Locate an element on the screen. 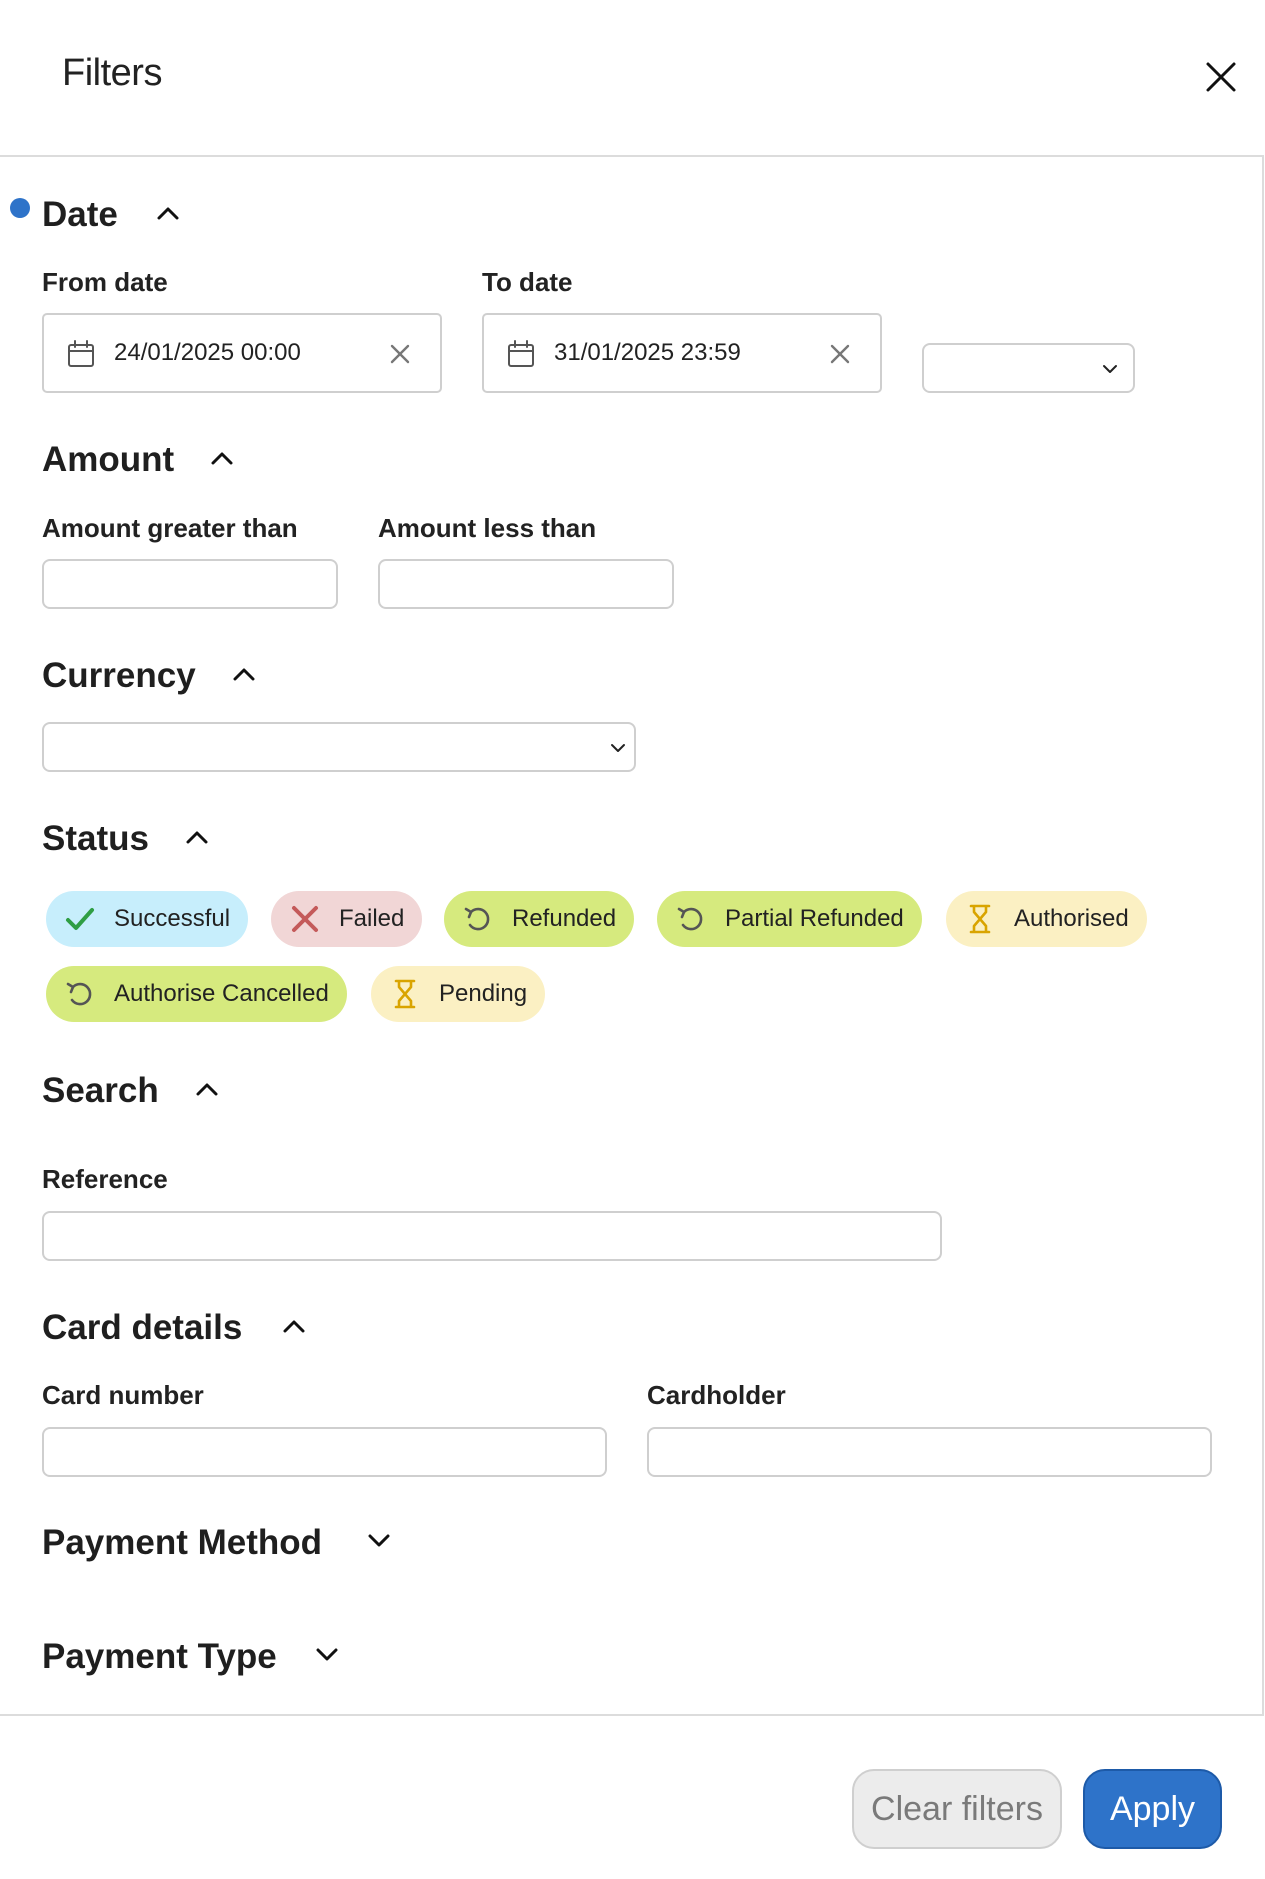 This screenshot has height=1879, width=1265. date-section-title: Date is located at coordinates (80, 214).